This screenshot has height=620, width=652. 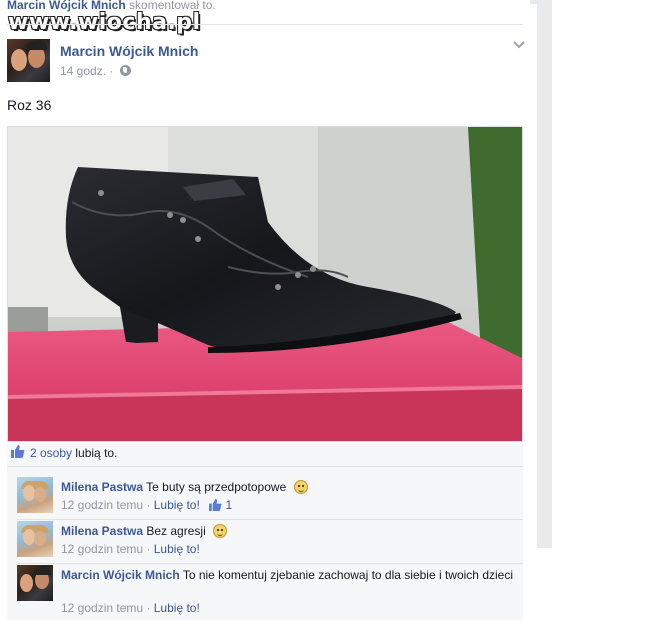 I want to click on site-watermark: www.wiocha.pl, so click(x=104, y=22).